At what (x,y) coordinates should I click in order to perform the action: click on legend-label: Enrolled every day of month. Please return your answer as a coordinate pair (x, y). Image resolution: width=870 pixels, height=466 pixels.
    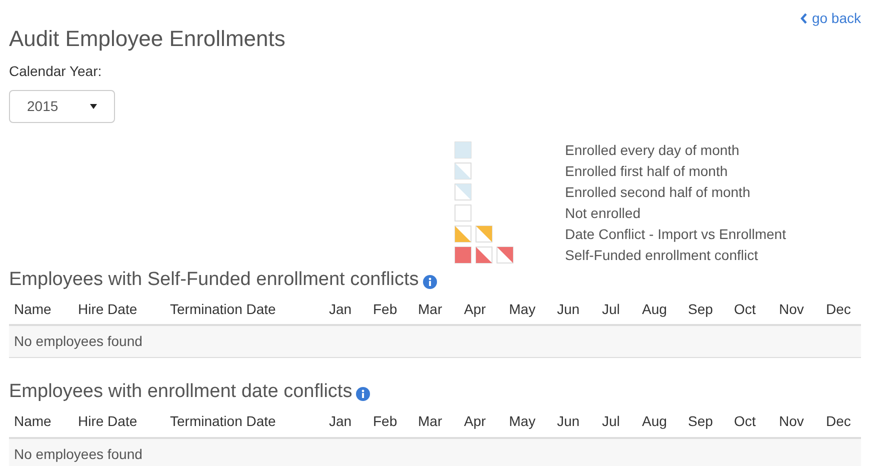
    Looking at the image, I should click on (652, 150).